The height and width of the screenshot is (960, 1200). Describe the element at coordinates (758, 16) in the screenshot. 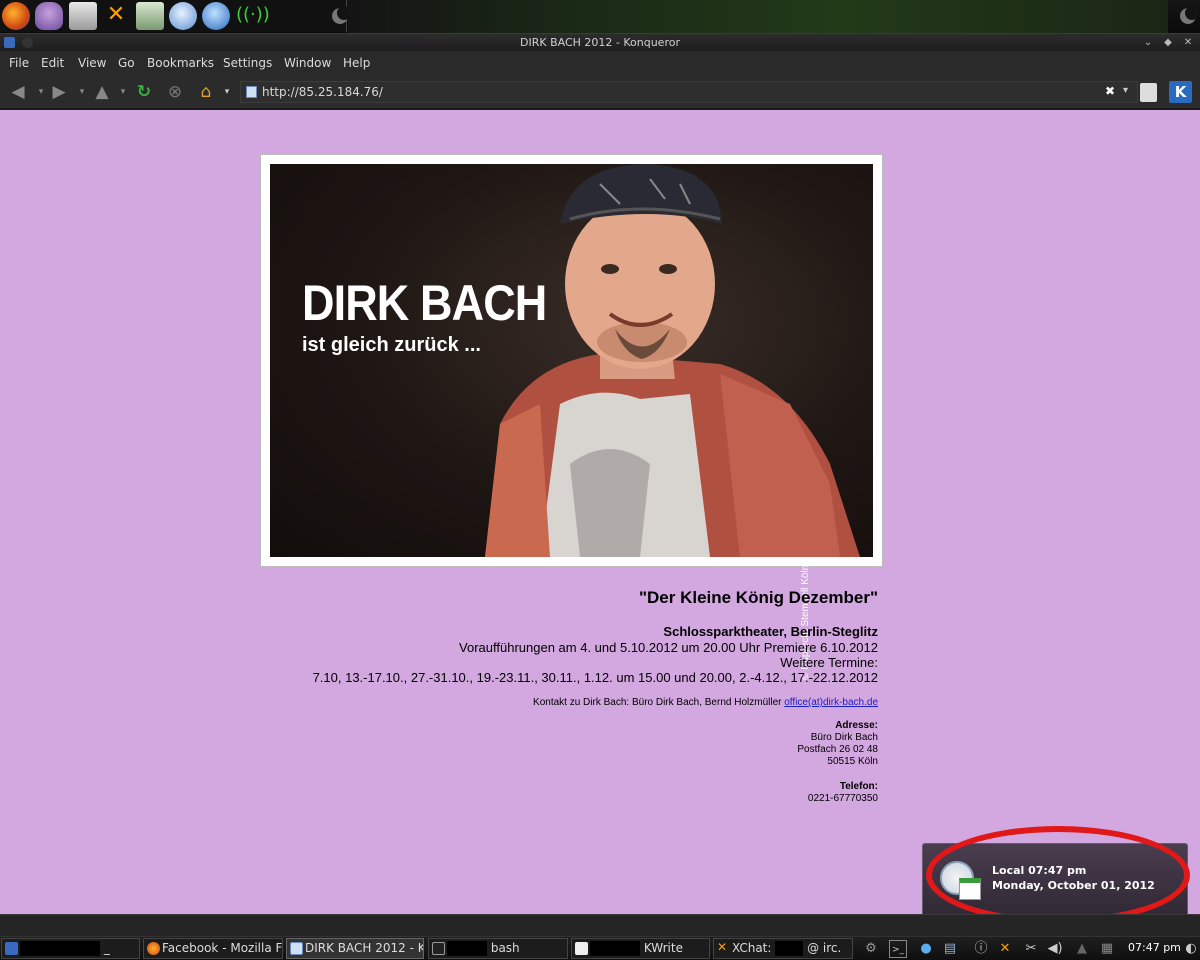

I see `desktop-wallpaper-strip` at that location.